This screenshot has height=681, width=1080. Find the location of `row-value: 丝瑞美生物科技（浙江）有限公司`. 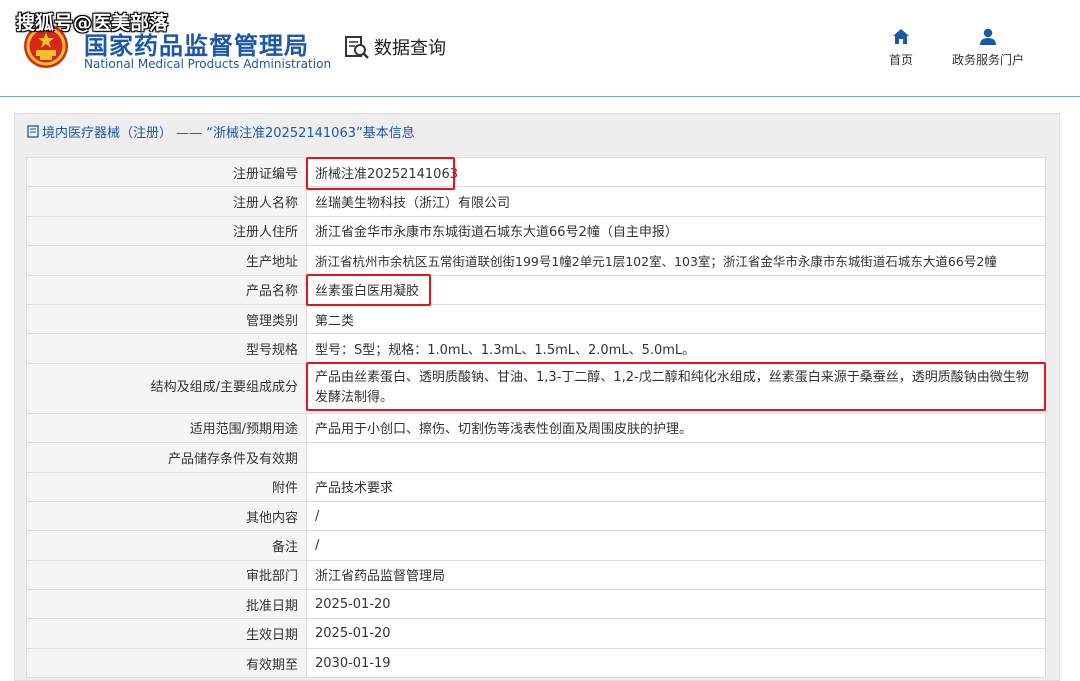

row-value: 丝瑞美生物科技（浙江）有限公司 is located at coordinates (676, 201).